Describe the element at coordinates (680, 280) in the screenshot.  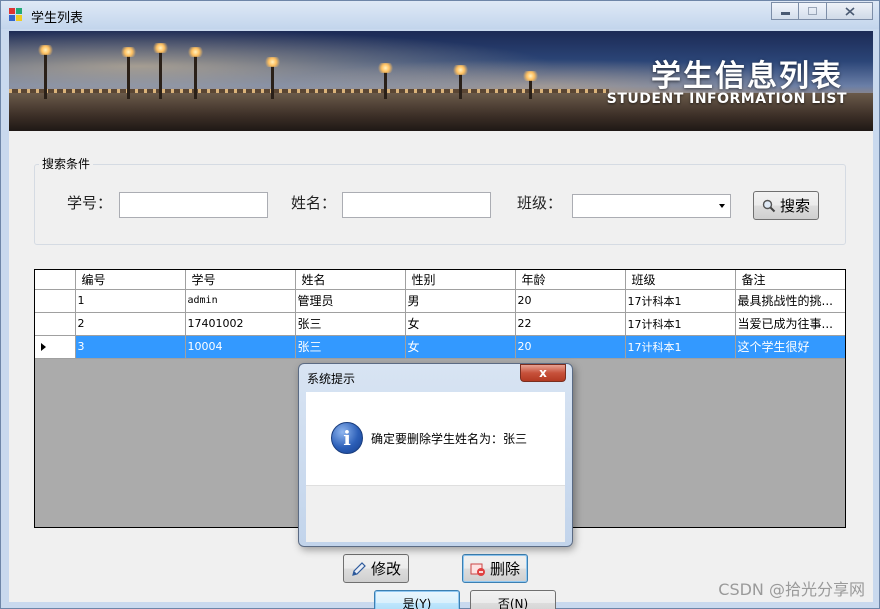
I see `column-header-class: 班级` at that location.